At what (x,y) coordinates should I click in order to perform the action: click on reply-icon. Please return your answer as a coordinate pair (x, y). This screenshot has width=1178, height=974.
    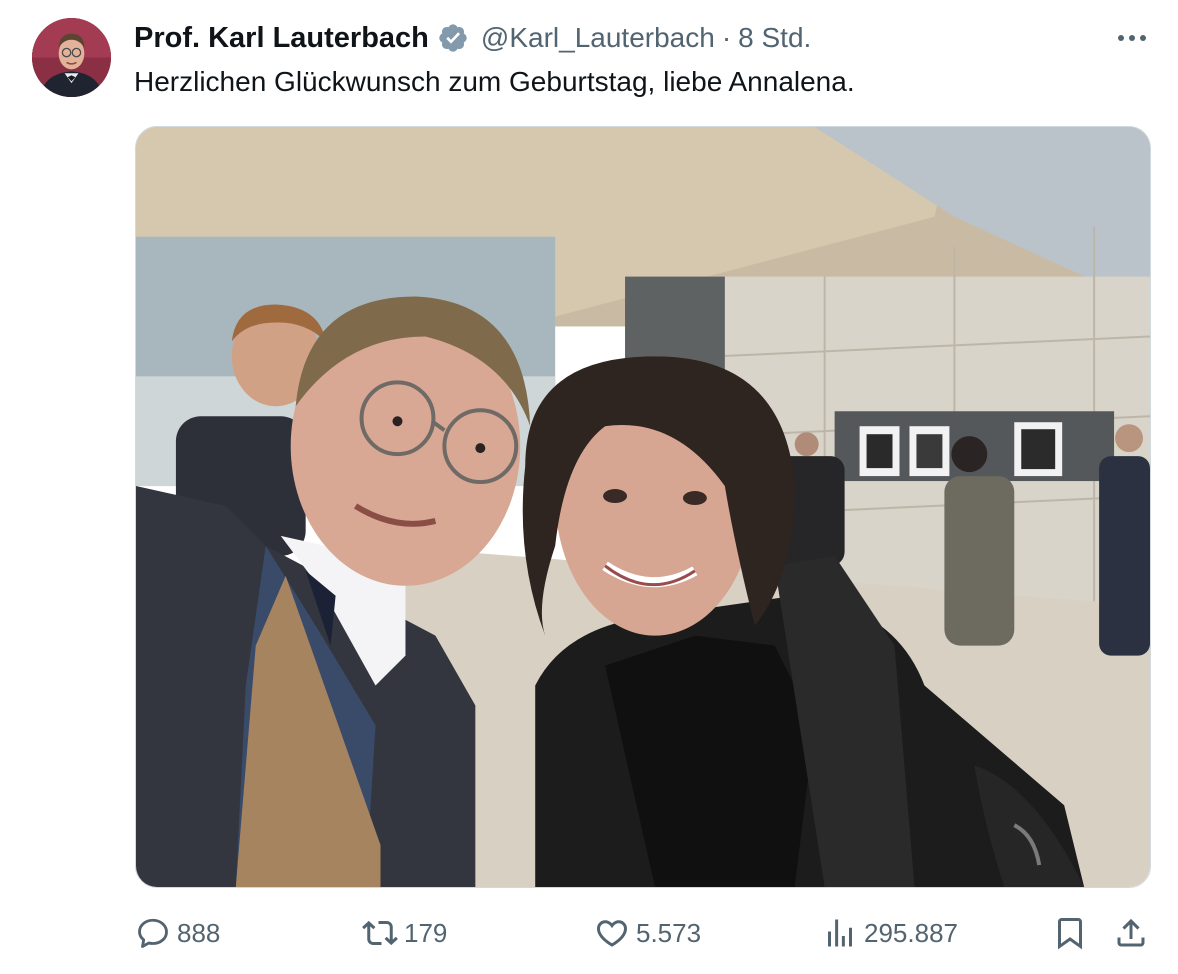
    Looking at the image, I should click on (153, 933).